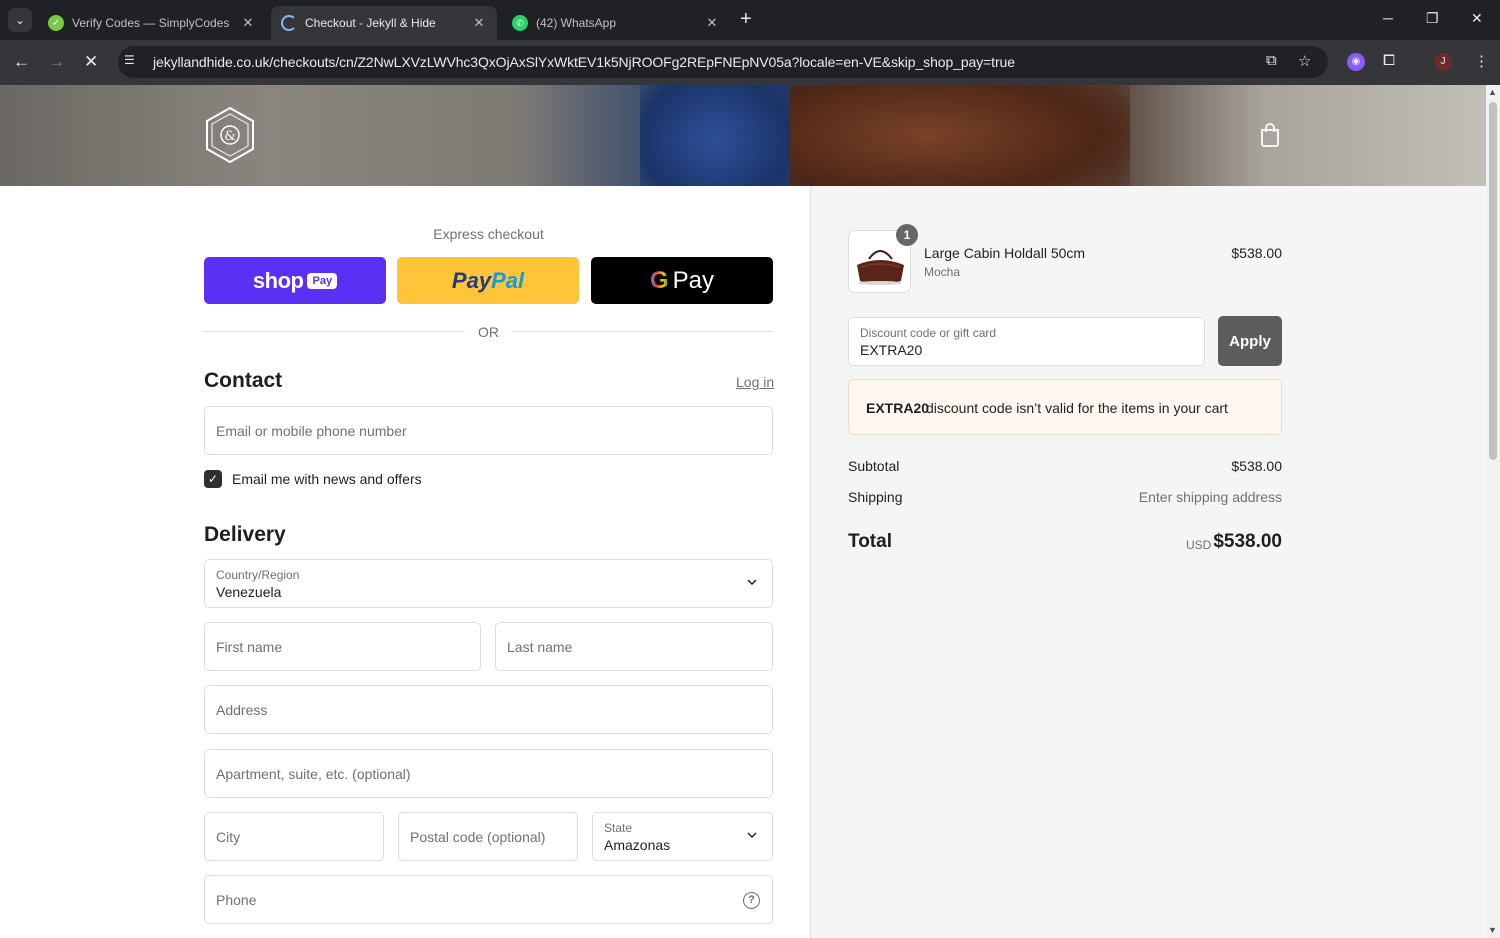  I want to click on tab-checkout: Checkout - Jekyll & Hide ✕, so click(384, 23).